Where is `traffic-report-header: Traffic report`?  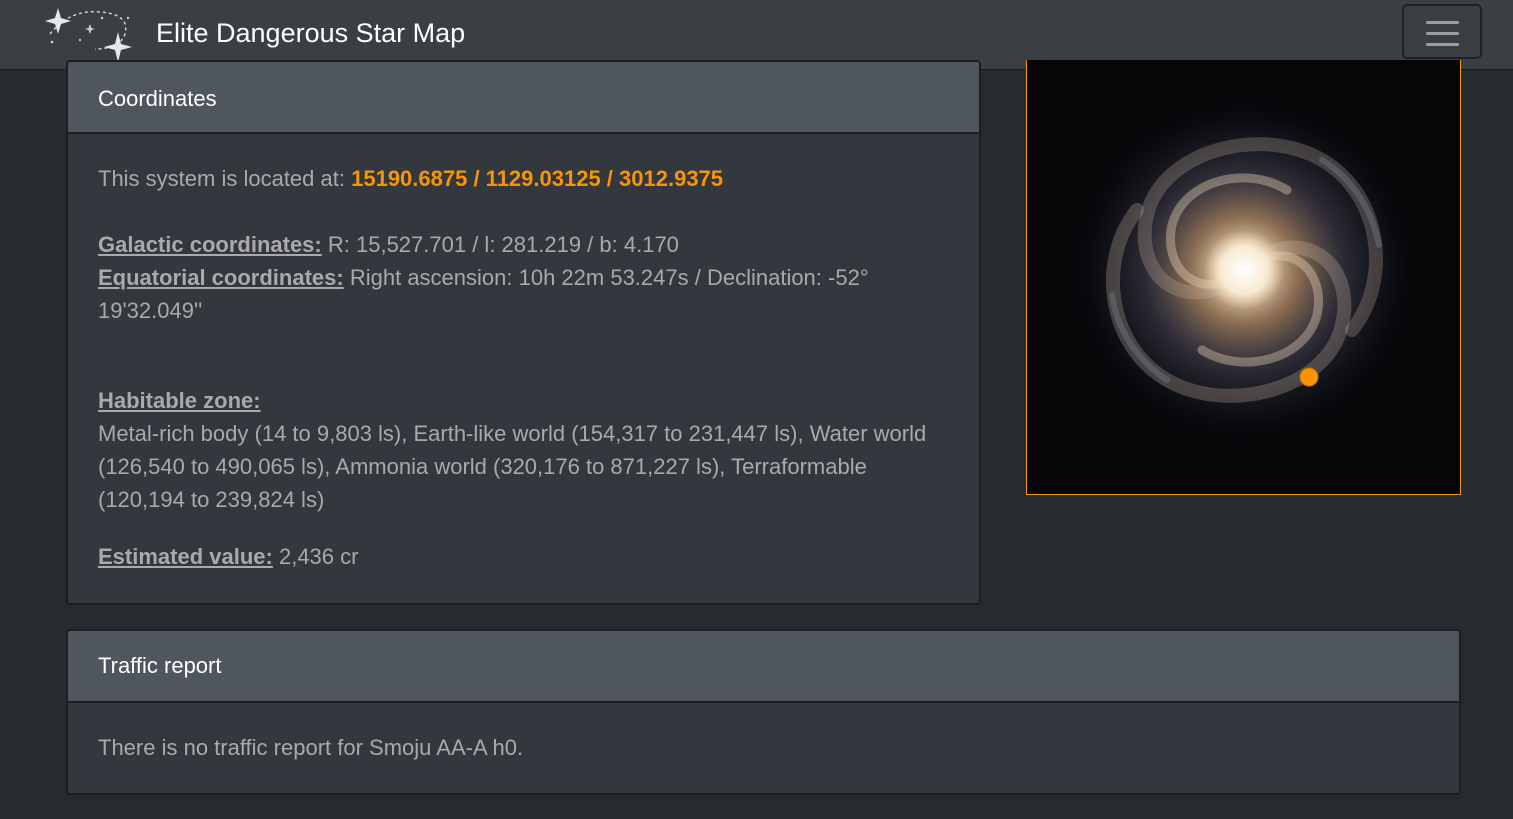 traffic-report-header: Traffic report is located at coordinates (763, 667).